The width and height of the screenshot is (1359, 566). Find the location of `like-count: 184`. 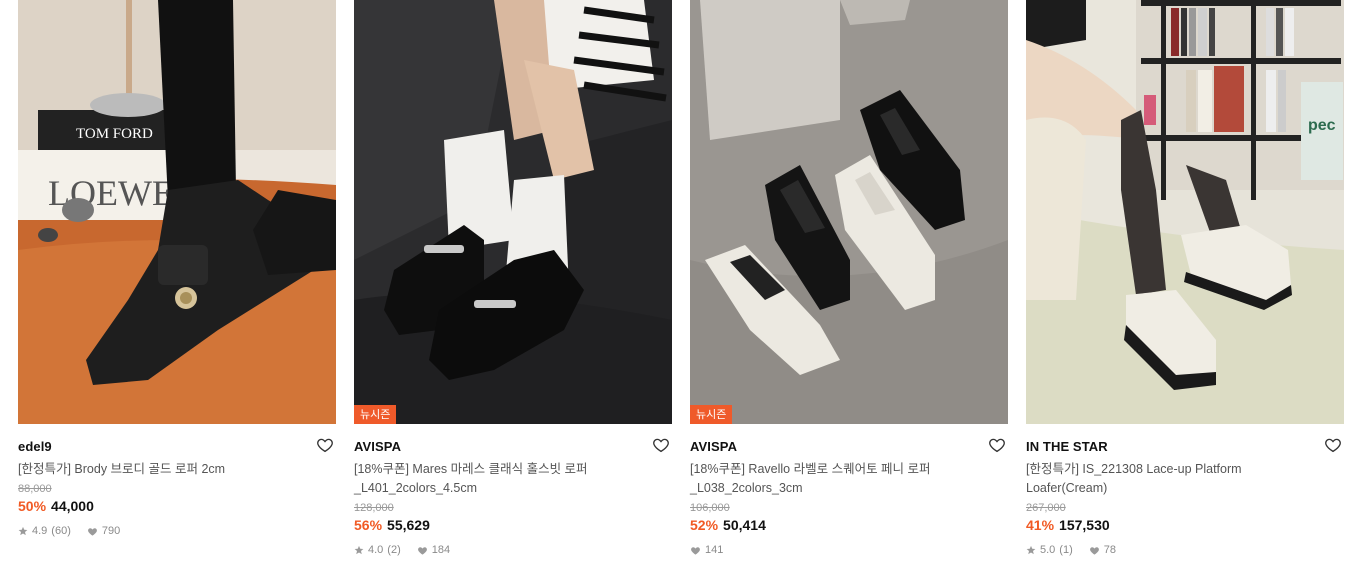

like-count: 184 is located at coordinates (441, 550).